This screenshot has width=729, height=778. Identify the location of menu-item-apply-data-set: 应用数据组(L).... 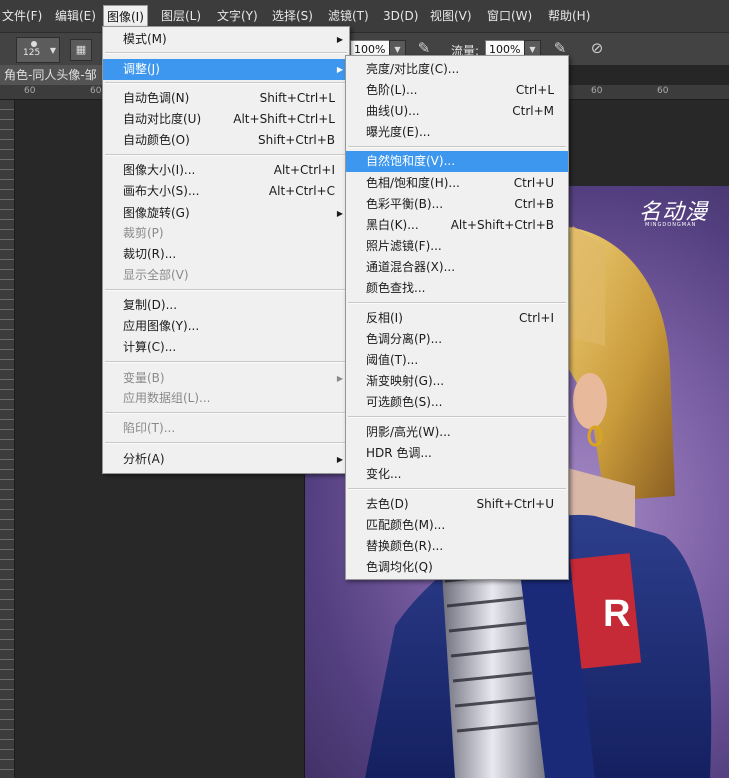
(226, 398).